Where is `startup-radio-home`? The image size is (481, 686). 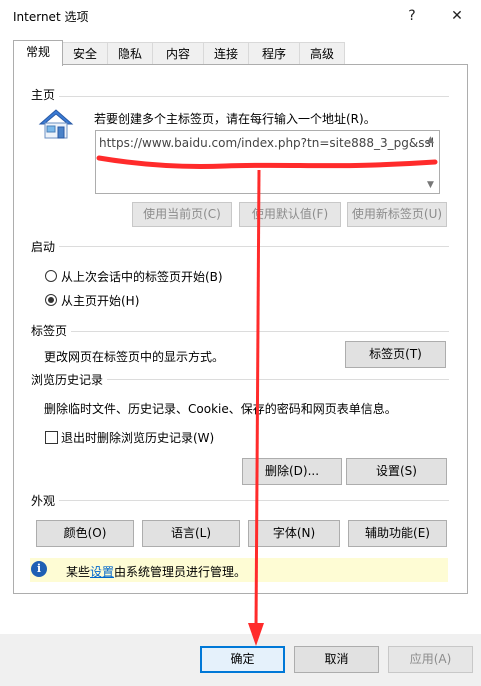 startup-radio-home is located at coordinates (51, 300).